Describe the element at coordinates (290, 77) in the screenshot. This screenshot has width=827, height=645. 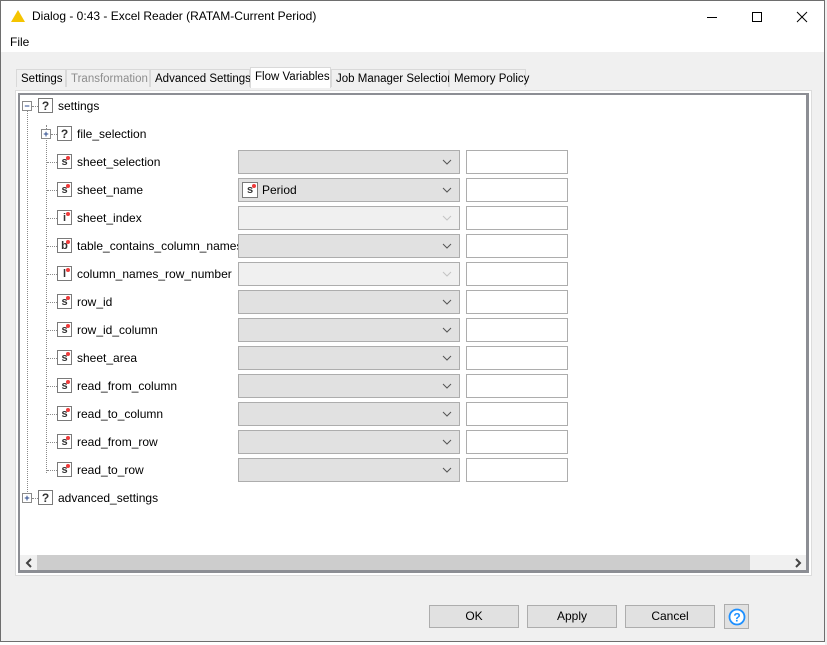
I see `tab-flow-variables: Flow Variables` at that location.